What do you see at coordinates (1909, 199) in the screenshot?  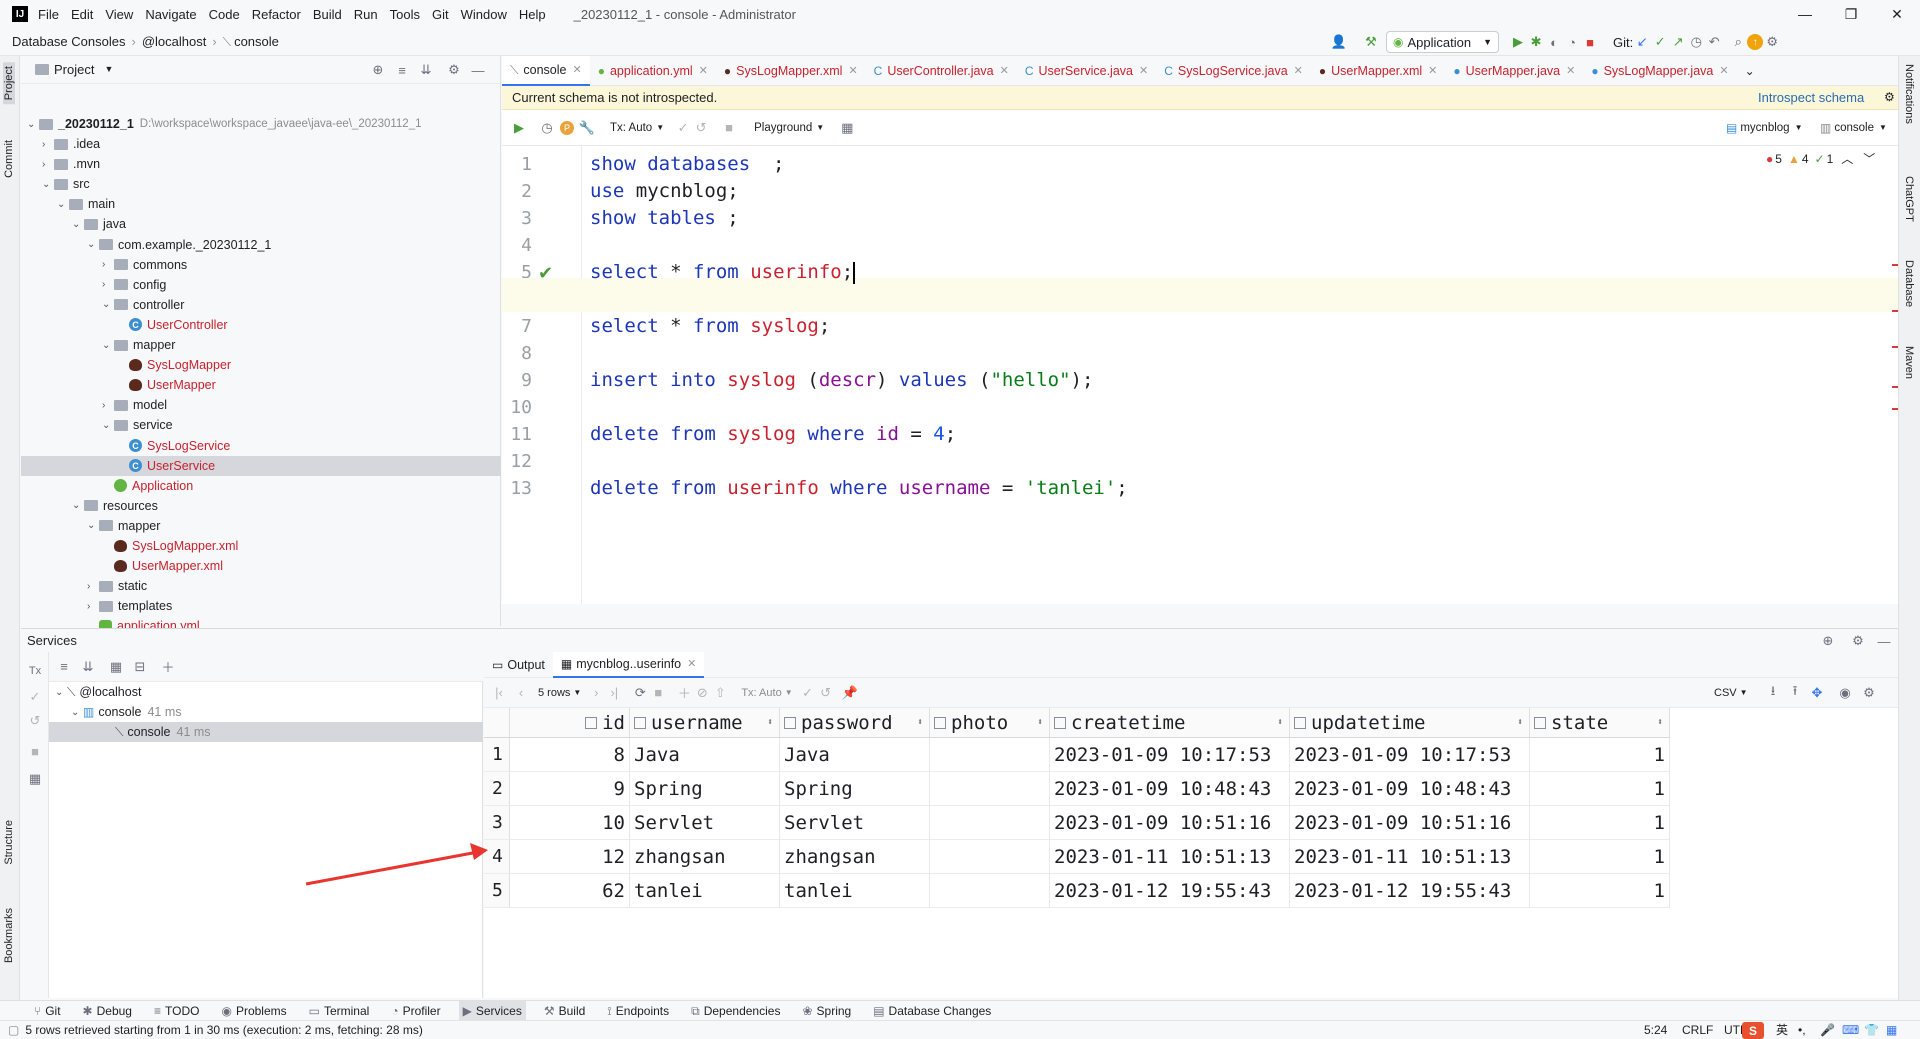 I see `chatgpt-tool-button: ChatGPT` at bounding box center [1909, 199].